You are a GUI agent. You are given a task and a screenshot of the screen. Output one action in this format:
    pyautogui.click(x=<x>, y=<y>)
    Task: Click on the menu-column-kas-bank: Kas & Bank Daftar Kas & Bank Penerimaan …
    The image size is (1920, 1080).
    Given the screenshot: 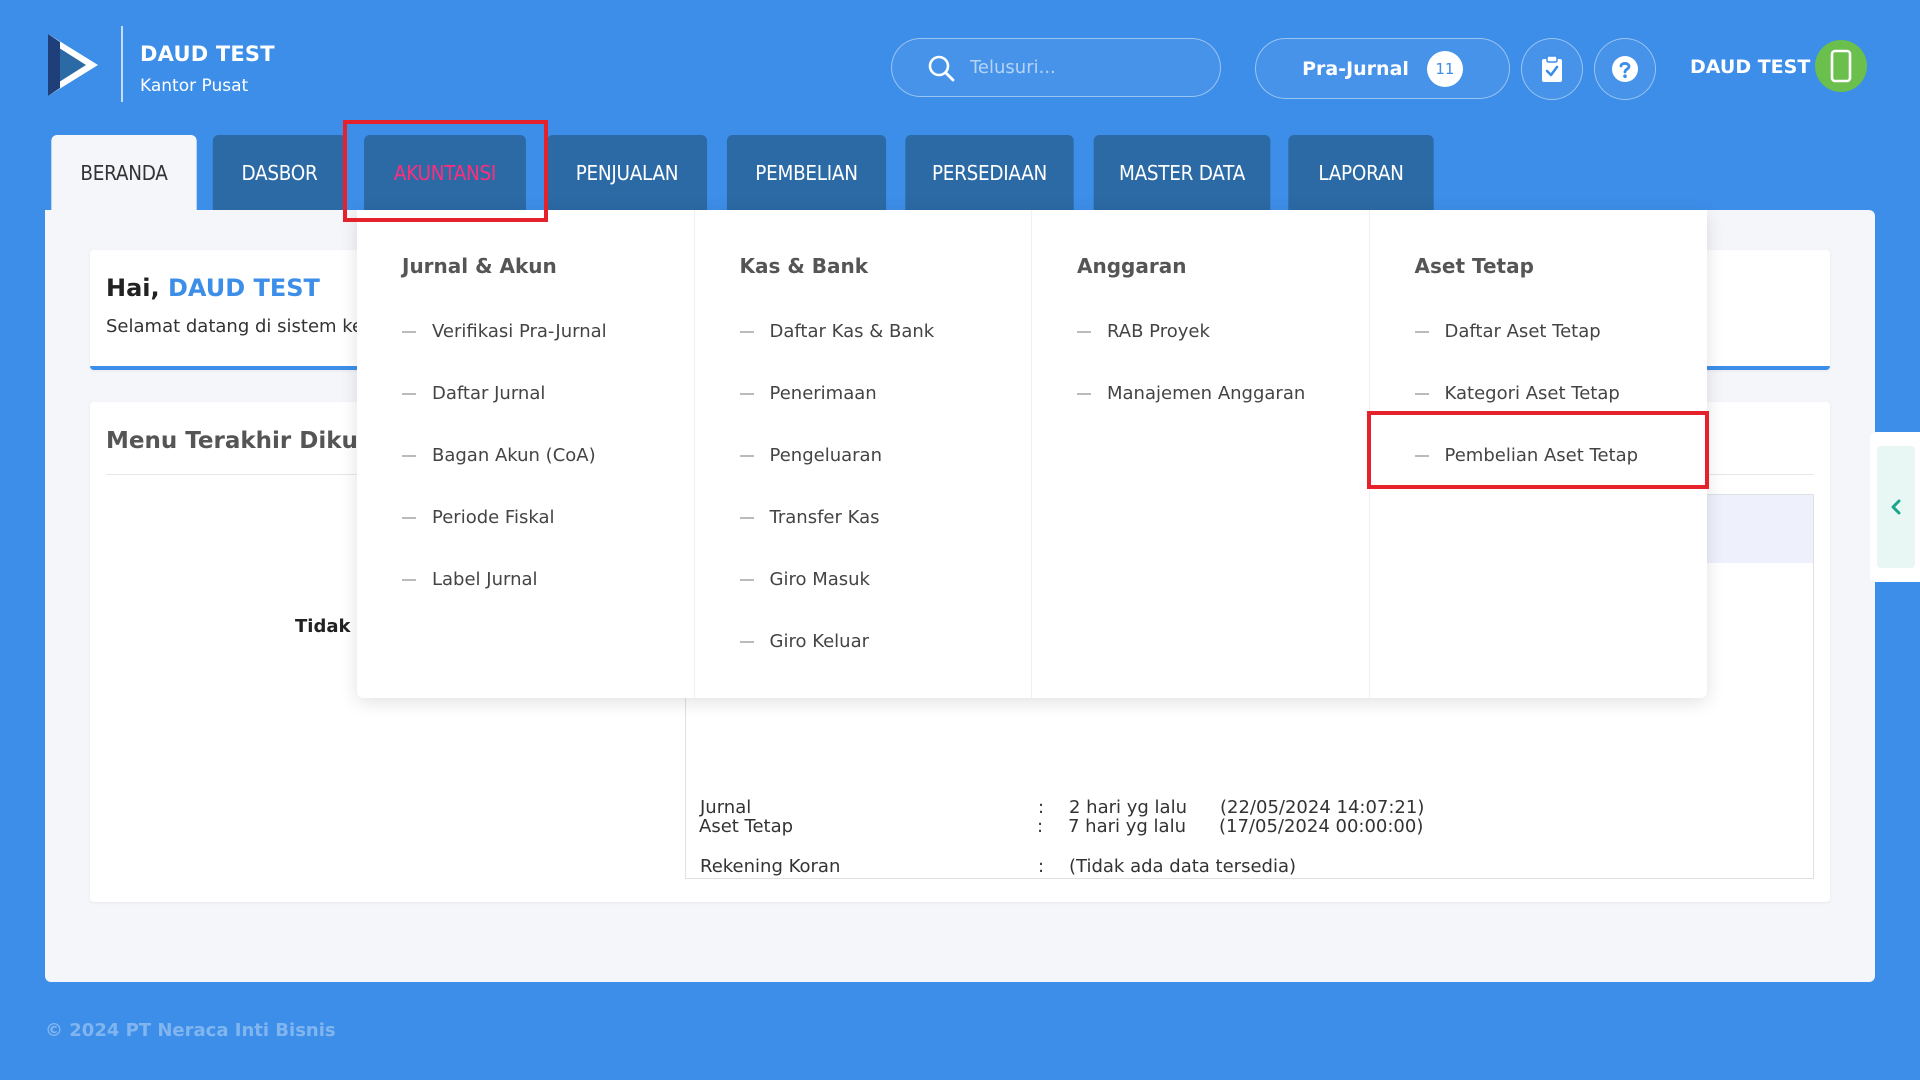 What is the action you would take?
    pyautogui.click(x=863, y=454)
    